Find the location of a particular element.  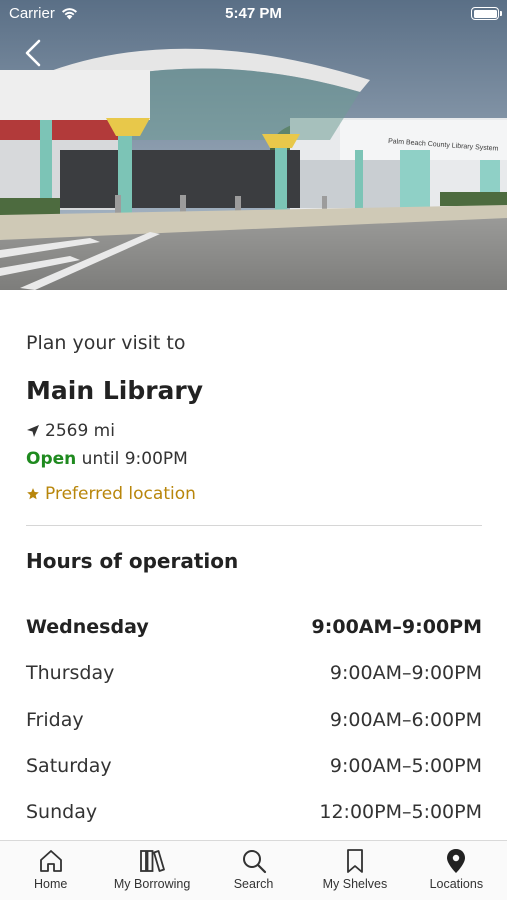

back-chevron-icon is located at coordinates (33, 53).